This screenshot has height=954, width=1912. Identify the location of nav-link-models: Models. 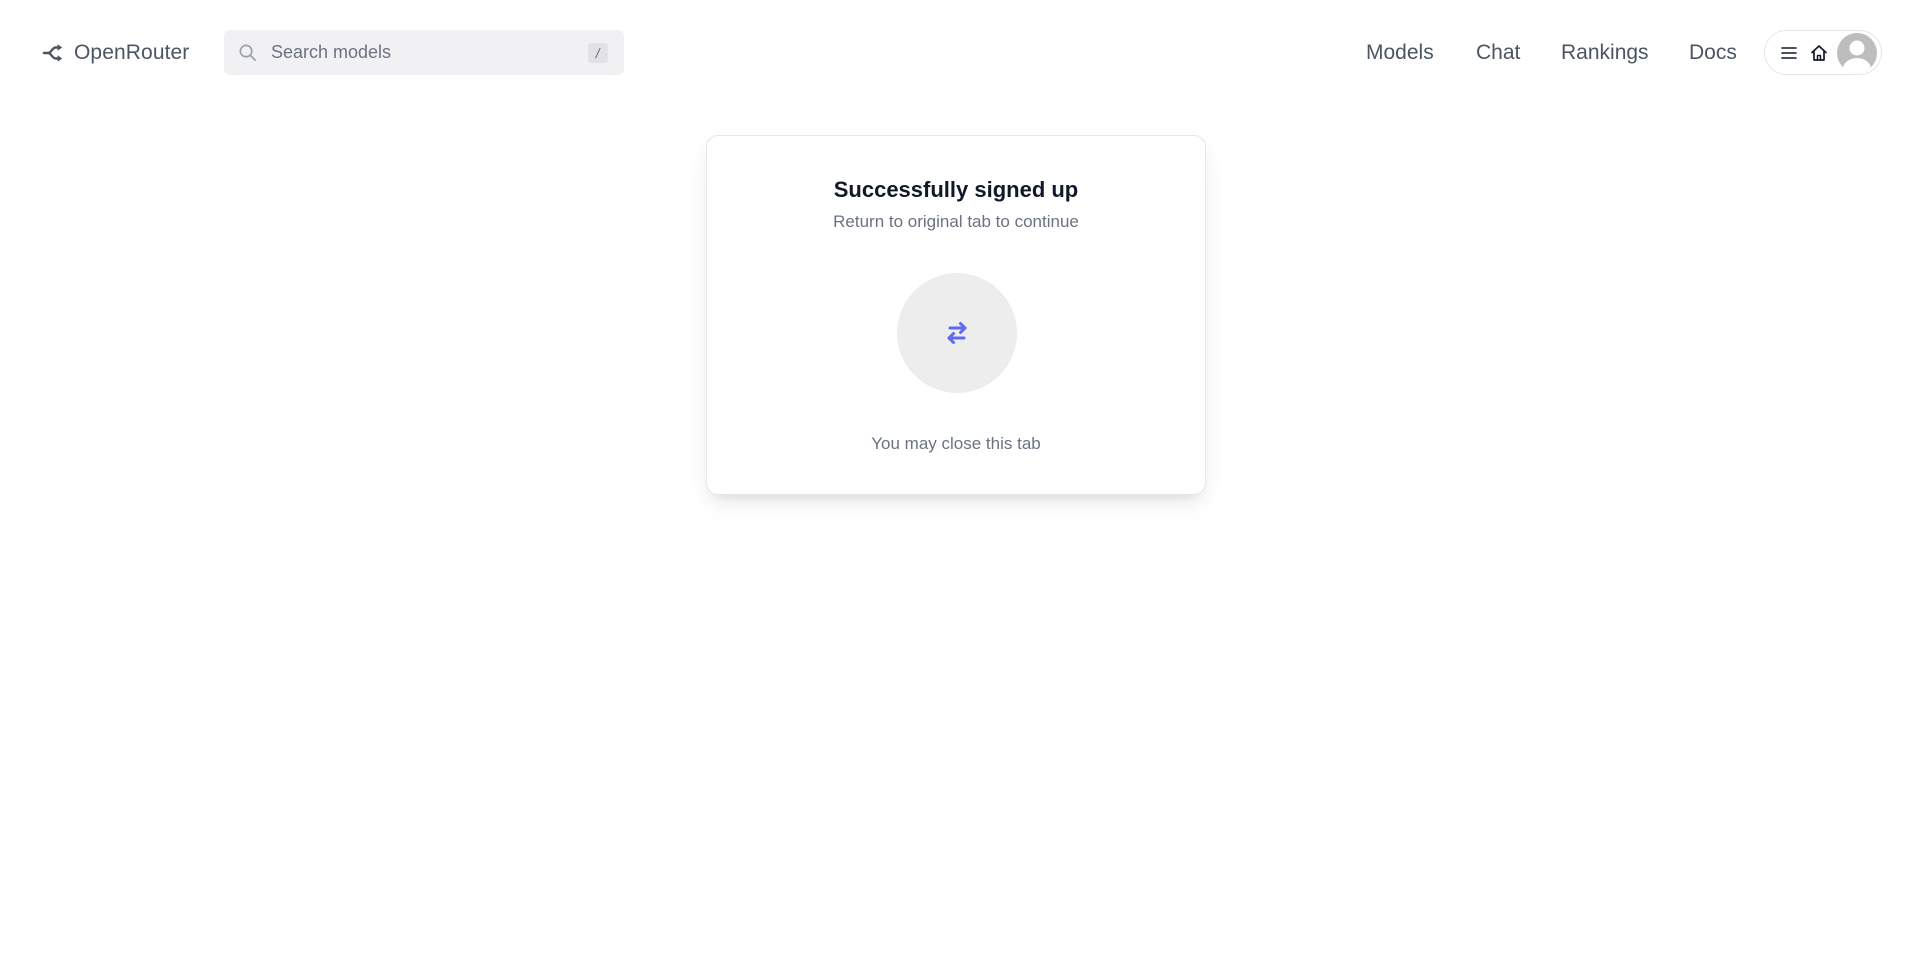
(1400, 53).